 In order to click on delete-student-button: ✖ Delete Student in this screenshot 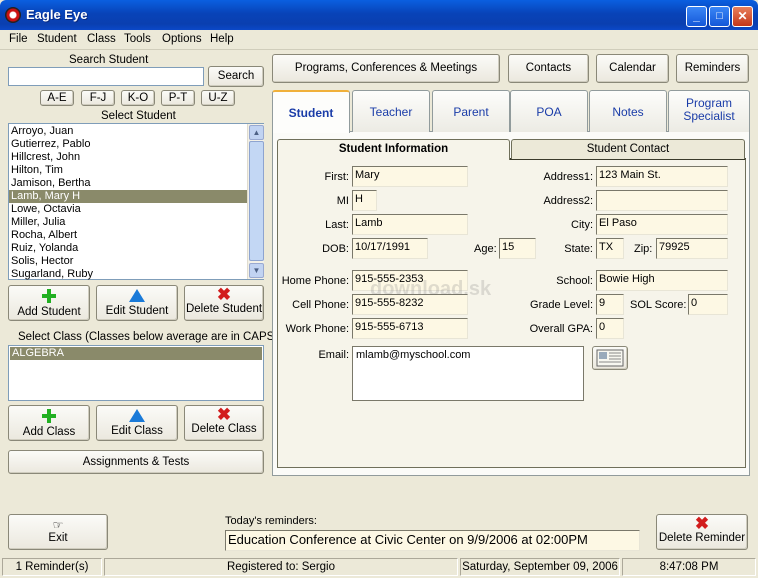, I will do `click(224, 303)`.